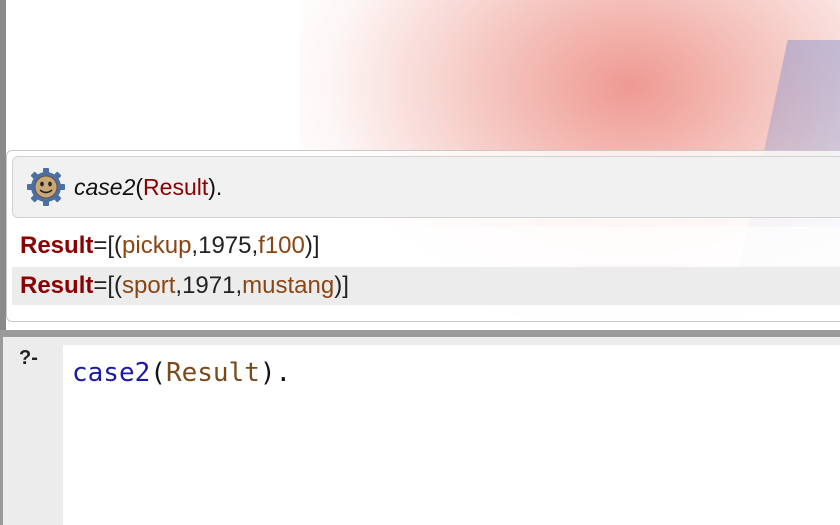 This screenshot has width=840, height=525. What do you see at coordinates (281, 245) in the screenshot?
I see `result-atom: f100` at bounding box center [281, 245].